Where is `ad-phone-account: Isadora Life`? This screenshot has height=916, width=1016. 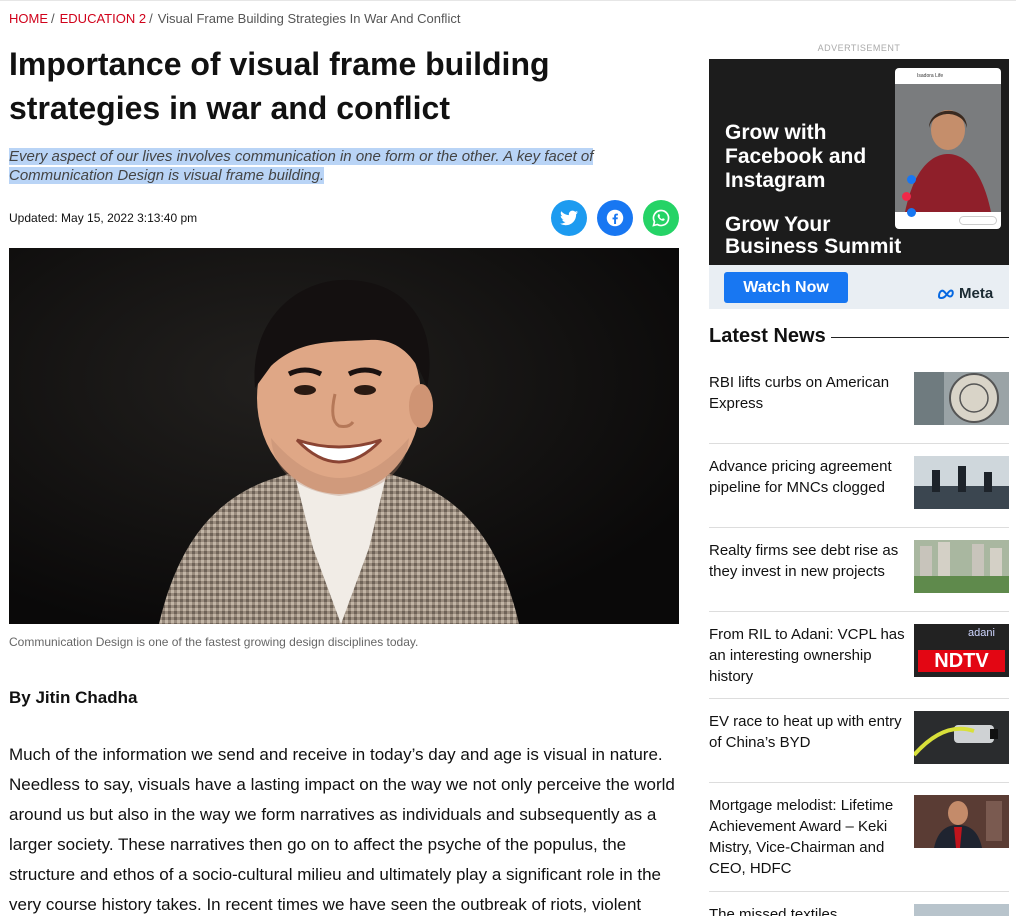
ad-phone-account: Isadora Life is located at coordinates (930, 76).